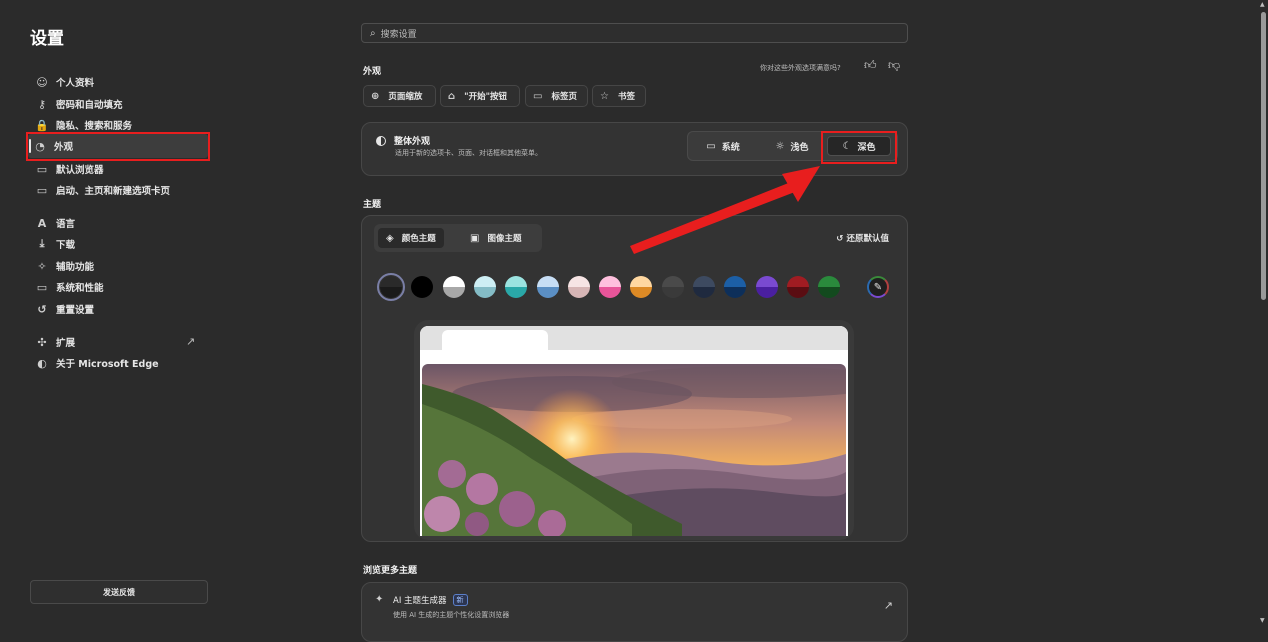 The height and width of the screenshot is (642, 1268). Describe the element at coordinates (626, 97) in the screenshot. I see `chip-label: 书签` at that location.